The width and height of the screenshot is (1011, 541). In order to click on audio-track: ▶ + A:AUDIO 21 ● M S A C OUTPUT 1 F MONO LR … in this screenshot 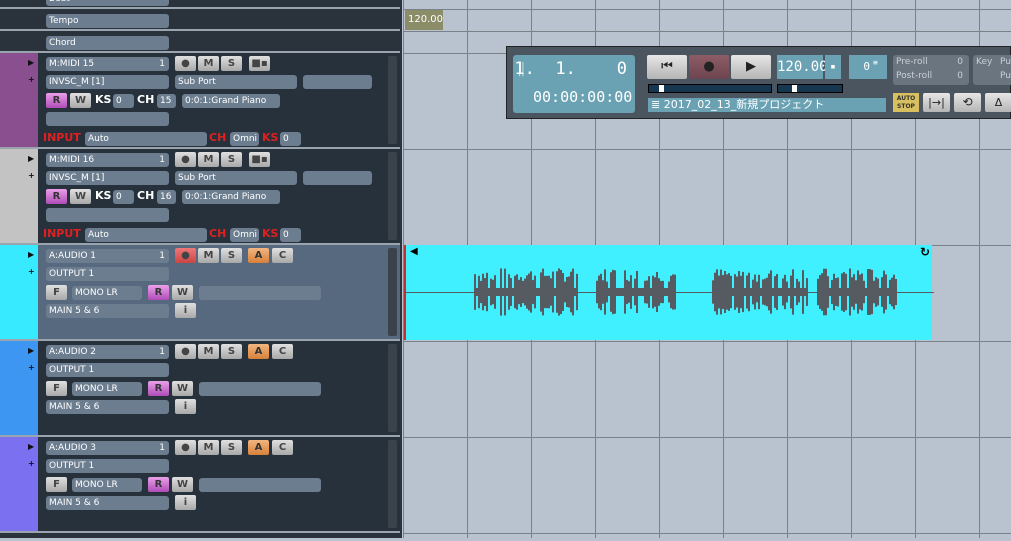, I will do `click(200, 389)`.